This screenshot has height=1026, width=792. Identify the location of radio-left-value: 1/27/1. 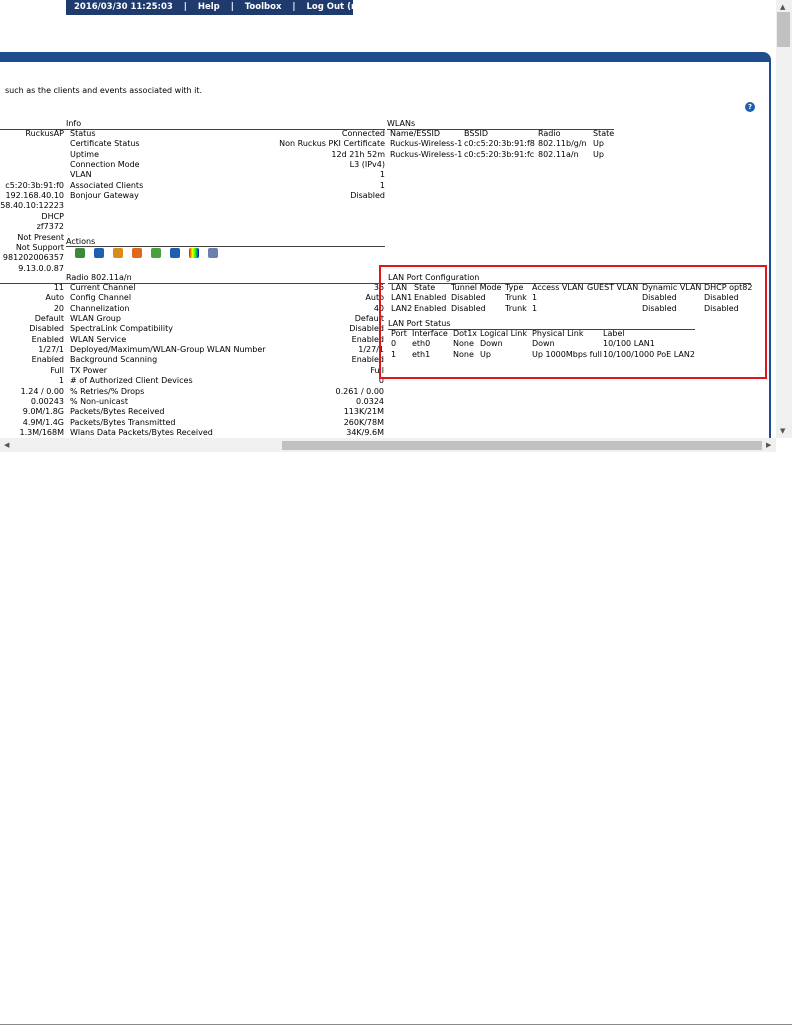
(51, 350).